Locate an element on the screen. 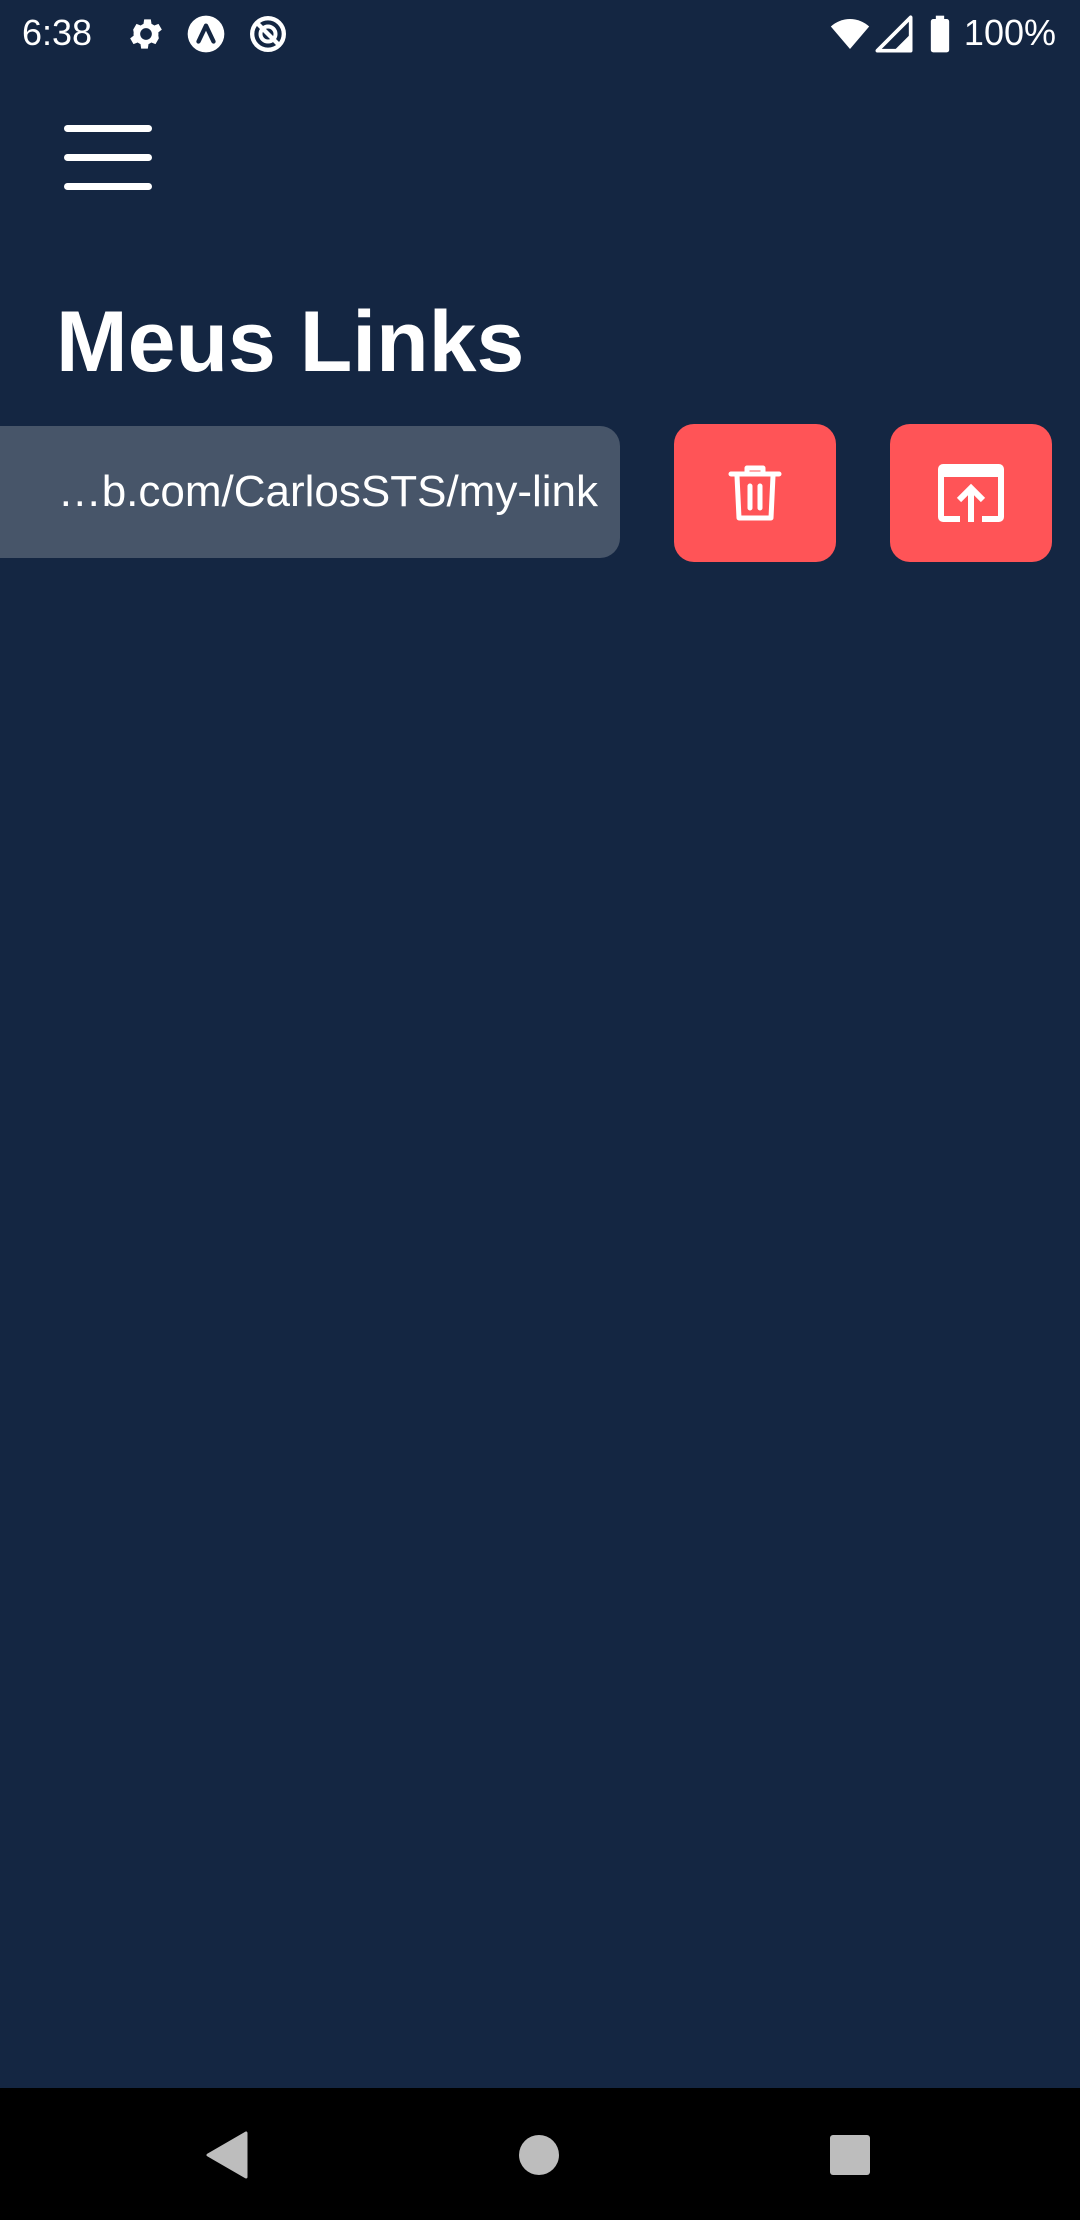 Image resolution: width=1080 pixels, height=2220 pixels. settings-icon is located at coordinates (146, 34).